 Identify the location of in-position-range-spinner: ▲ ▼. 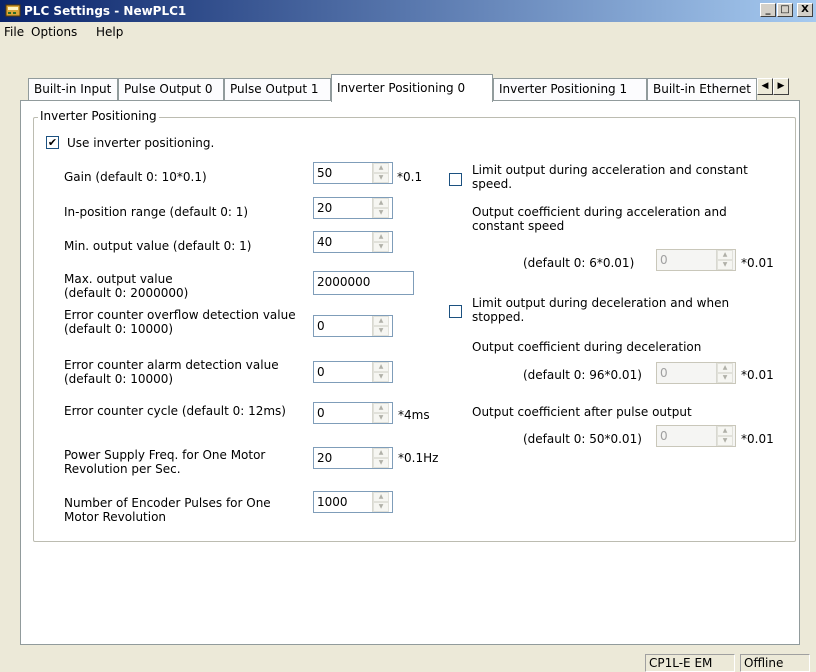
(380, 208).